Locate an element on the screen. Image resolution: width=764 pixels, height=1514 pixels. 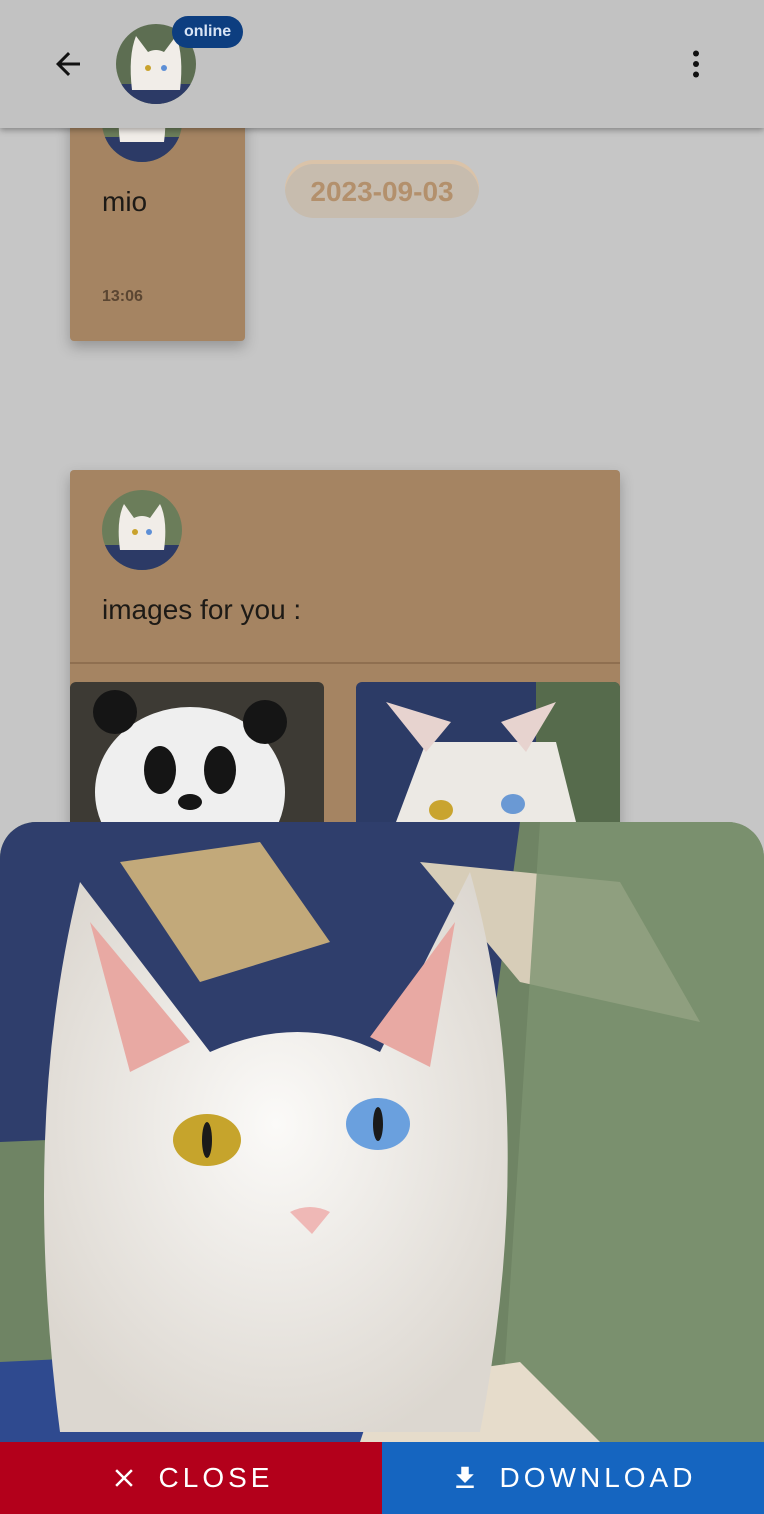
more-vert-icon is located at coordinates (696, 64).